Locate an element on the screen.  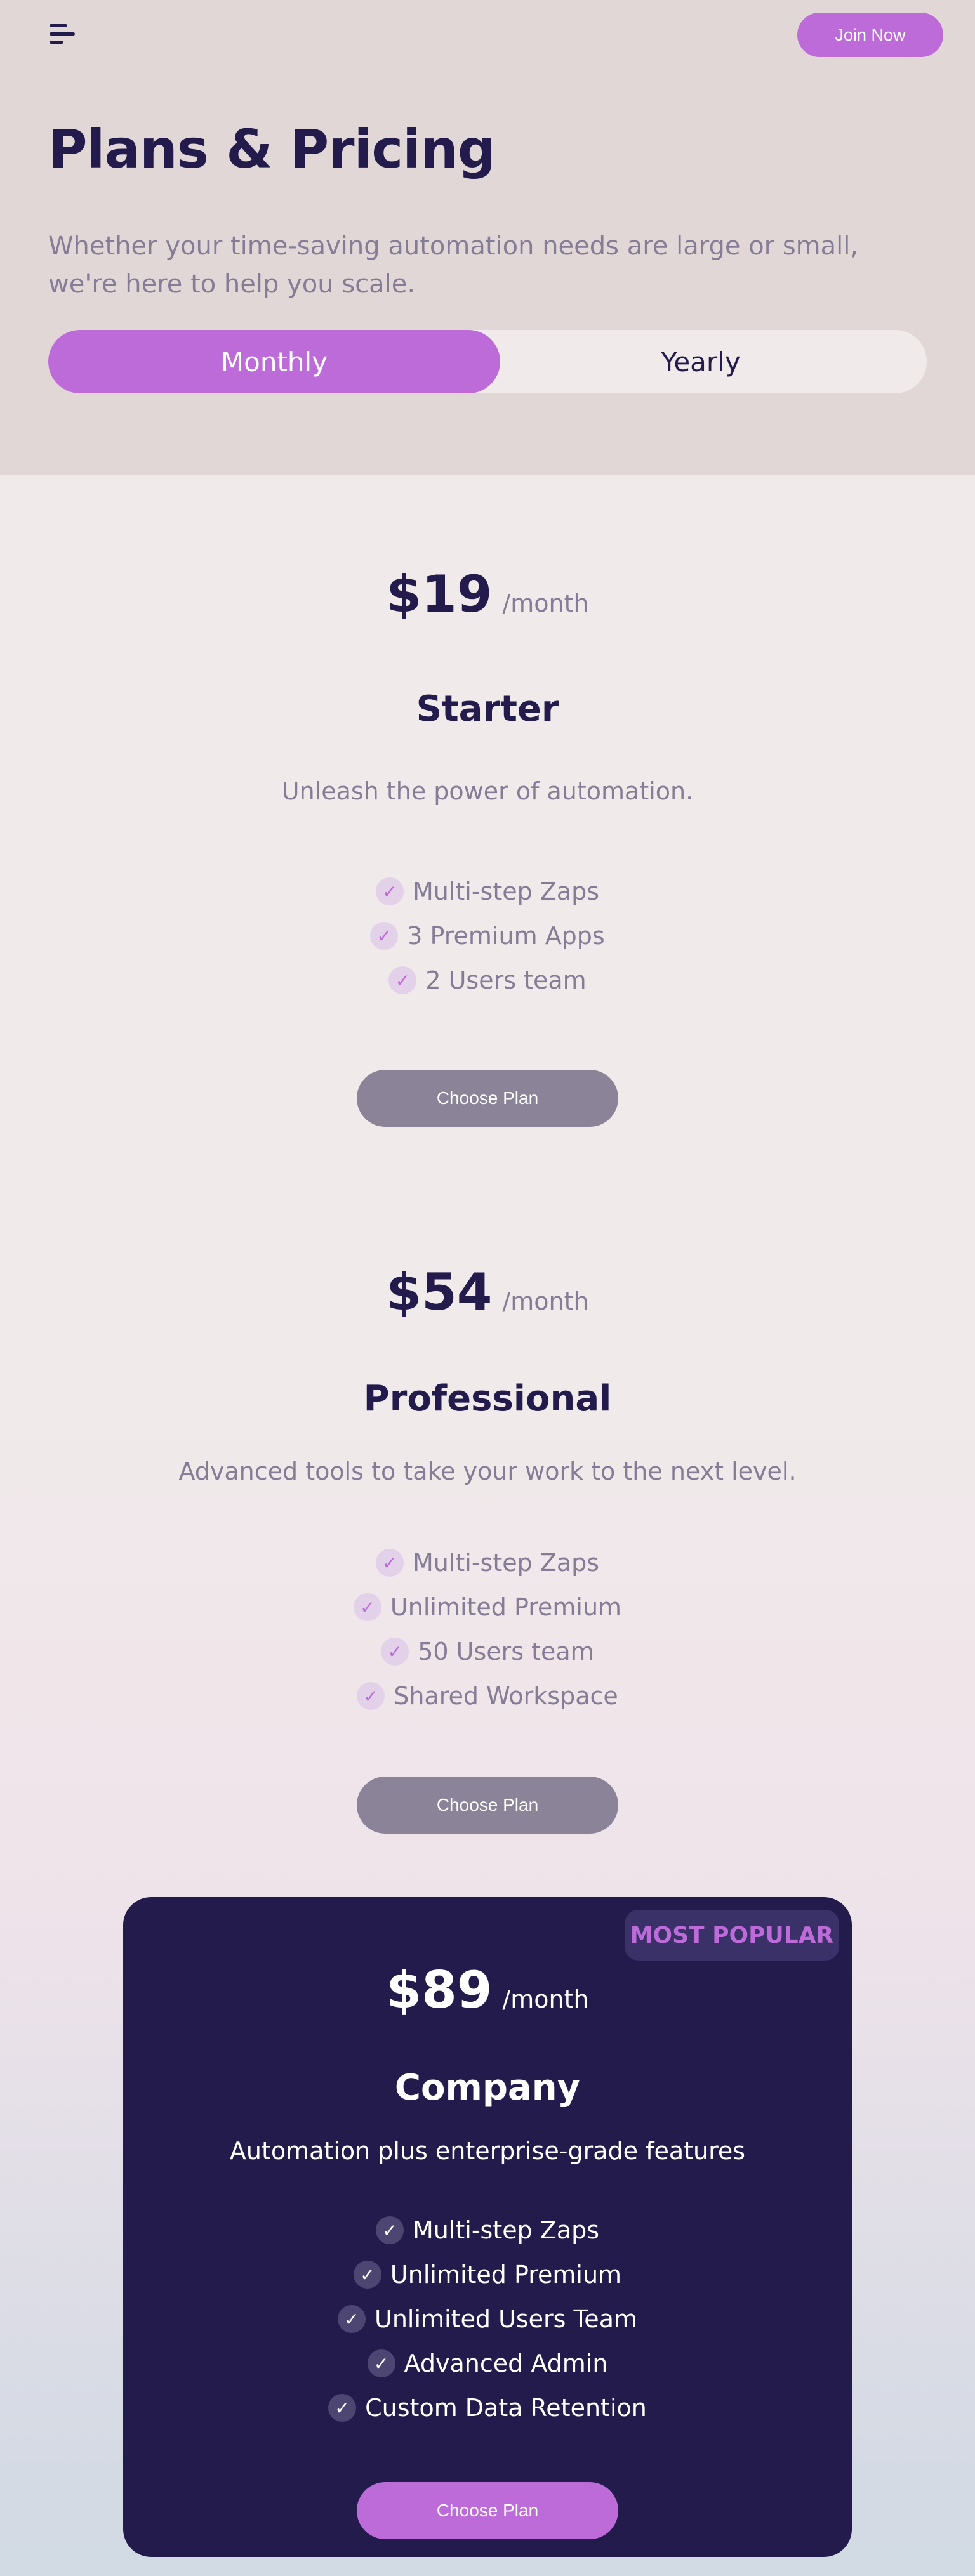
feature-text: Advanced Admin is located at coordinates (506, 2363).